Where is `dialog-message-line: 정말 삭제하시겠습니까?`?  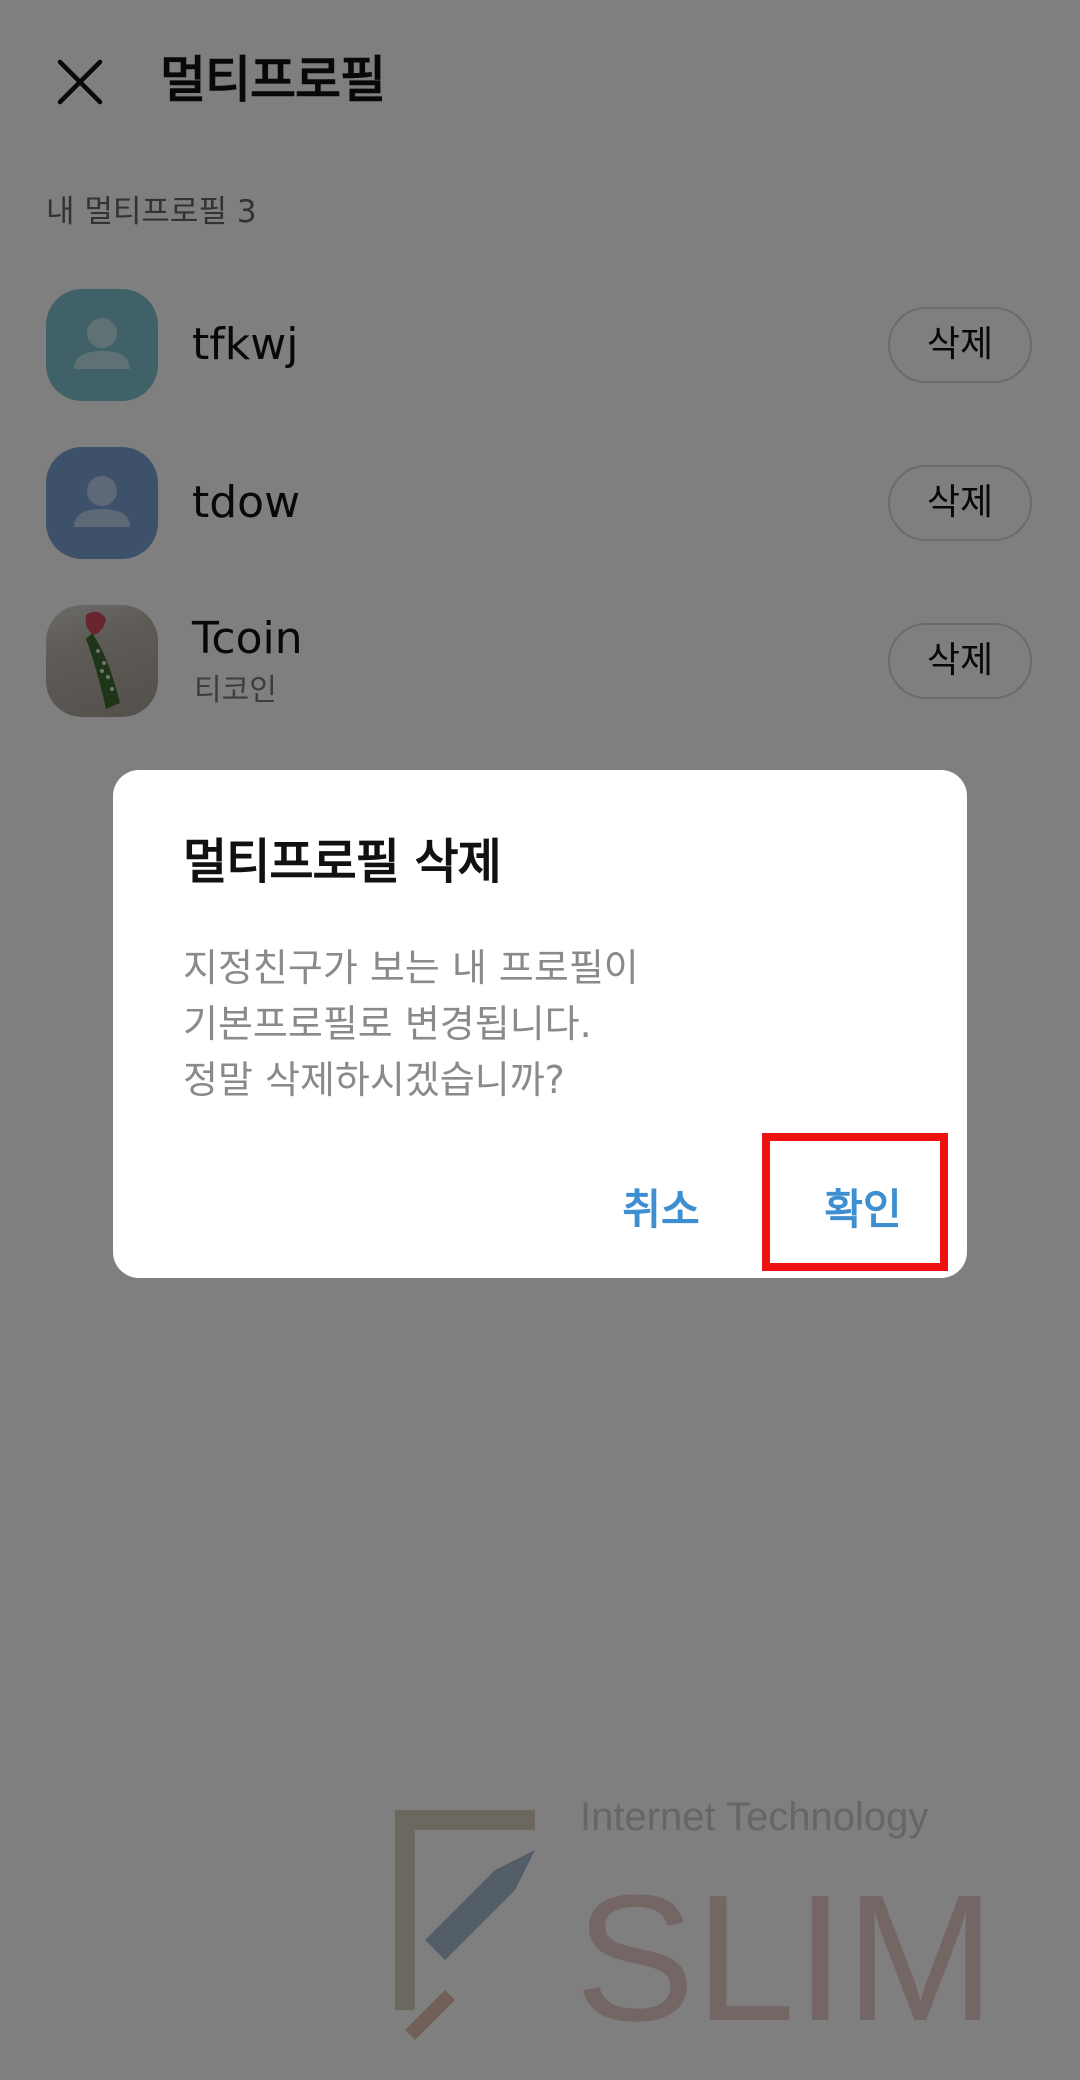 dialog-message-line: 정말 삭제하시겠습니까? is located at coordinates (374, 1080).